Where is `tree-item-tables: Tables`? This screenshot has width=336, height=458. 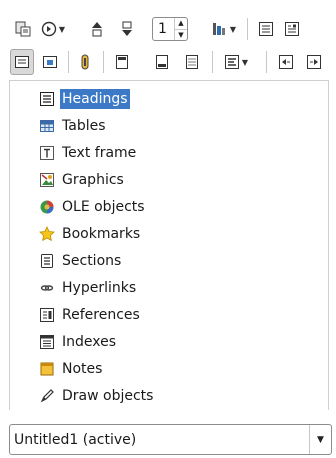 tree-item-tables: Tables is located at coordinates (73, 126).